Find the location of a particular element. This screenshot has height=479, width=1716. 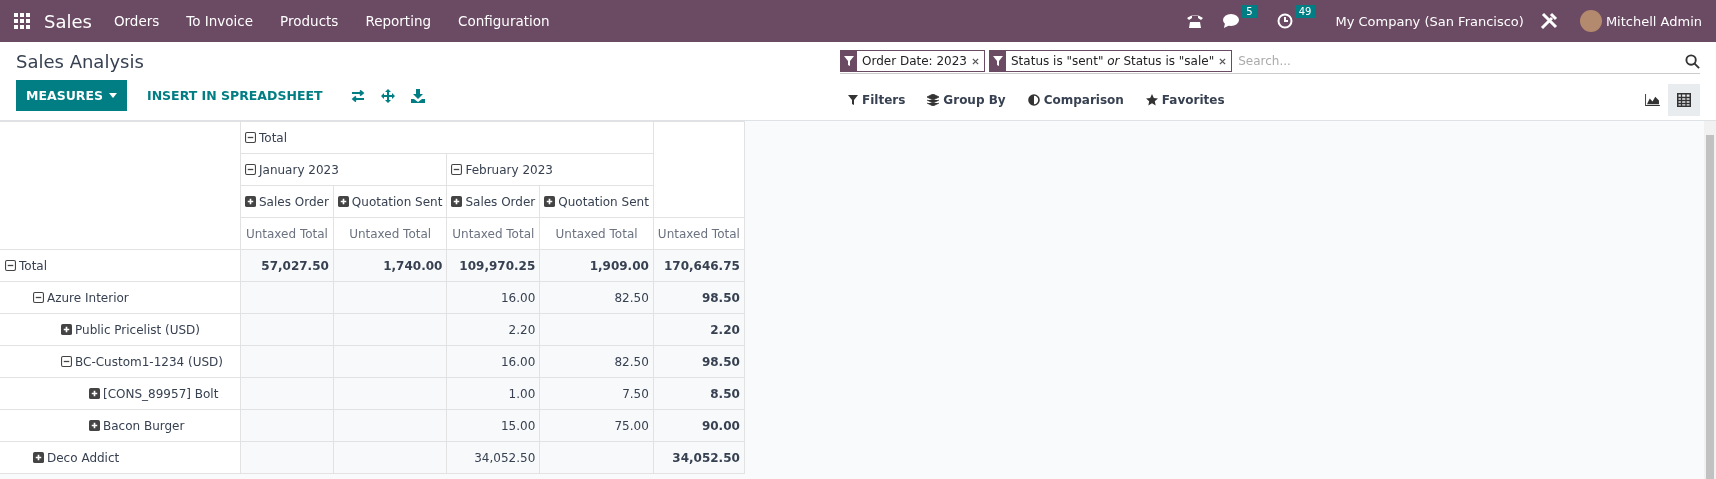

value-cell: 57,027.50 is located at coordinates (295, 265).